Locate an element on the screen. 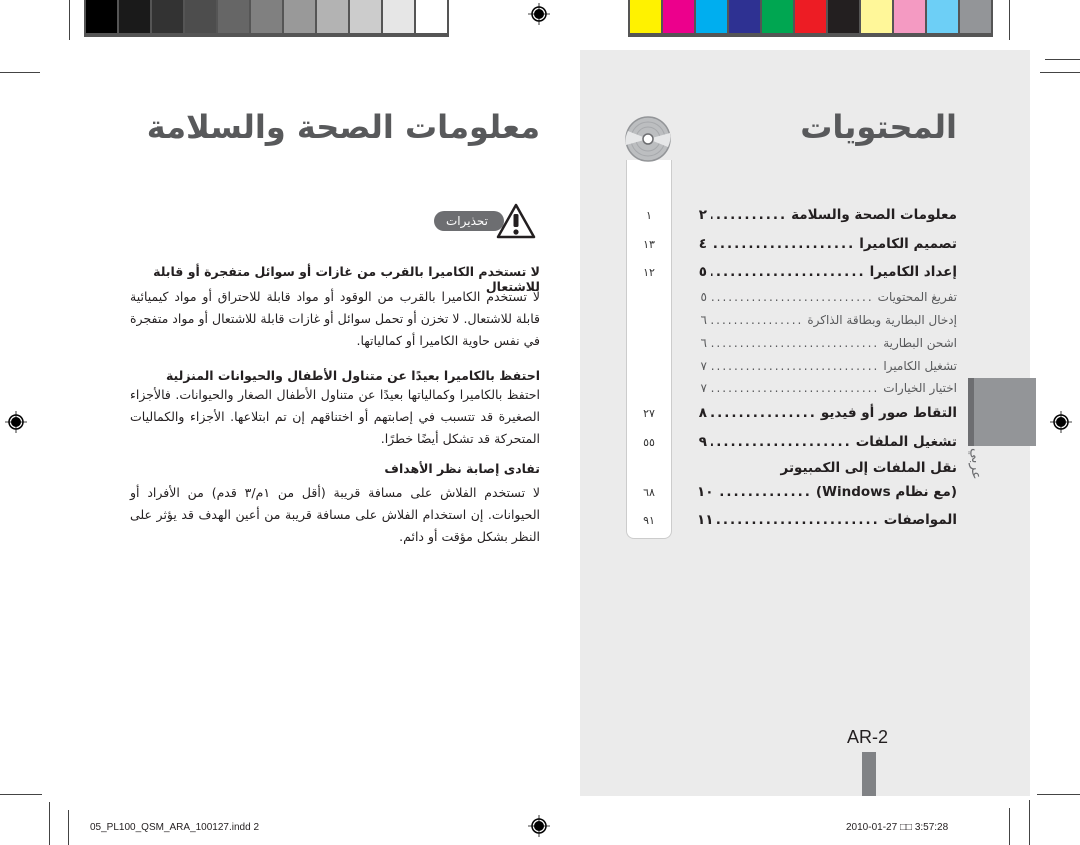 This screenshot has height=845, width=1080. process-color-bar is located at coordinates (810, 18).